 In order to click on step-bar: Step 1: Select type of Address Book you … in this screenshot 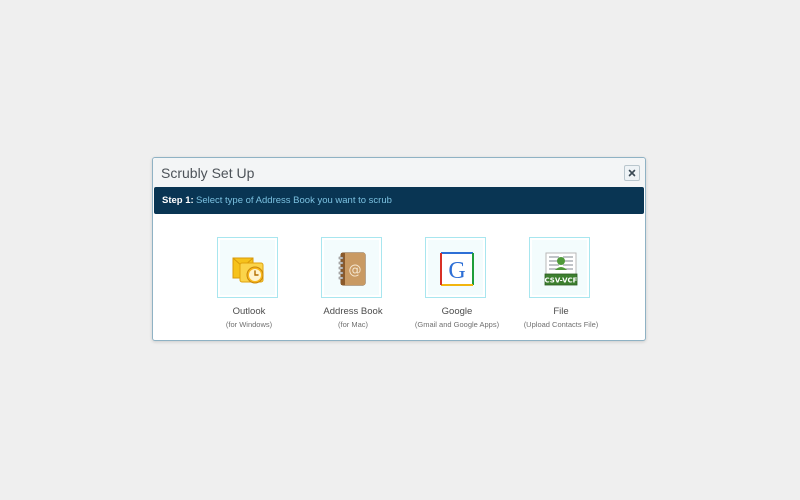, I will do `click(399, 200)`.